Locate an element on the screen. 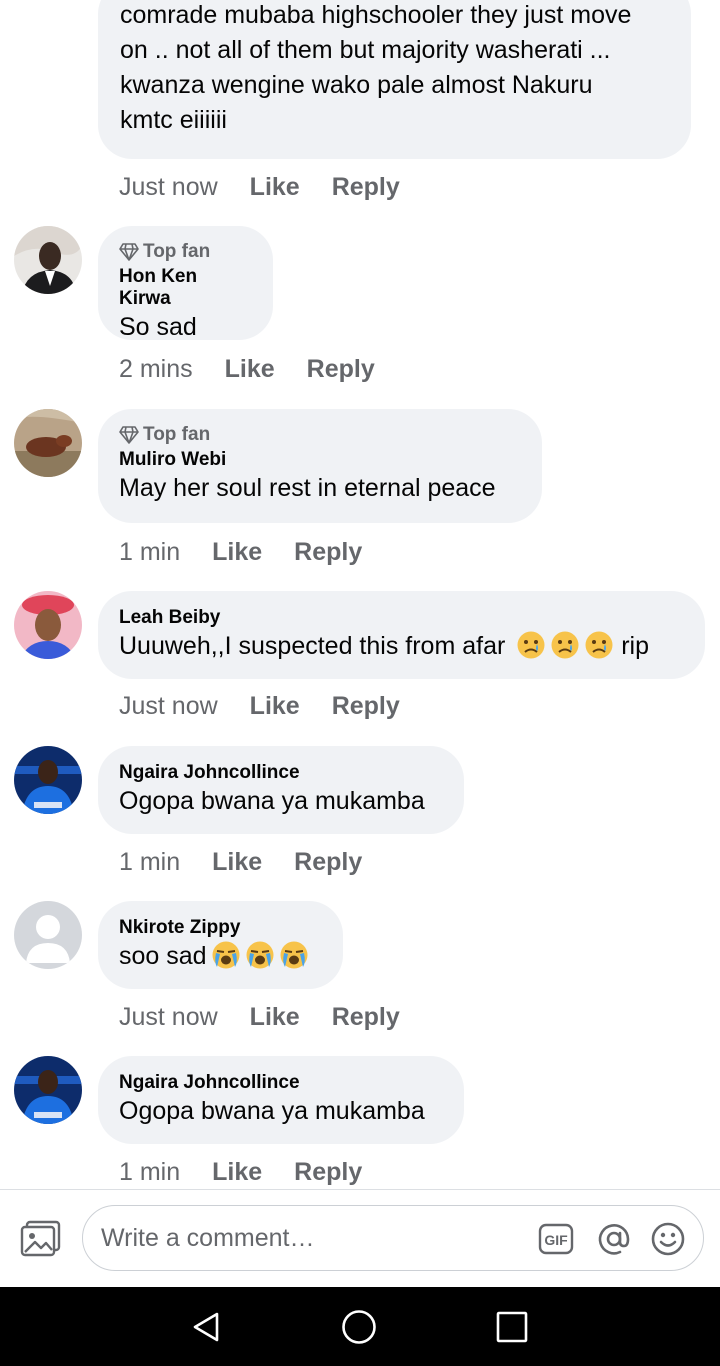  comment-bubble: Nkirote Zippy soo sad is located at coordinates (220, 945).